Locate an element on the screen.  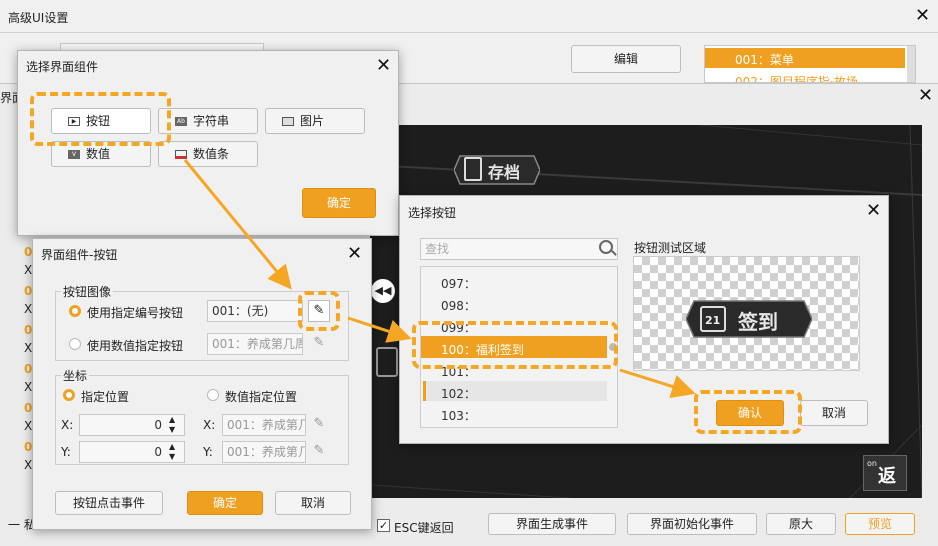
image-icon is located at coordinates (288, 121).